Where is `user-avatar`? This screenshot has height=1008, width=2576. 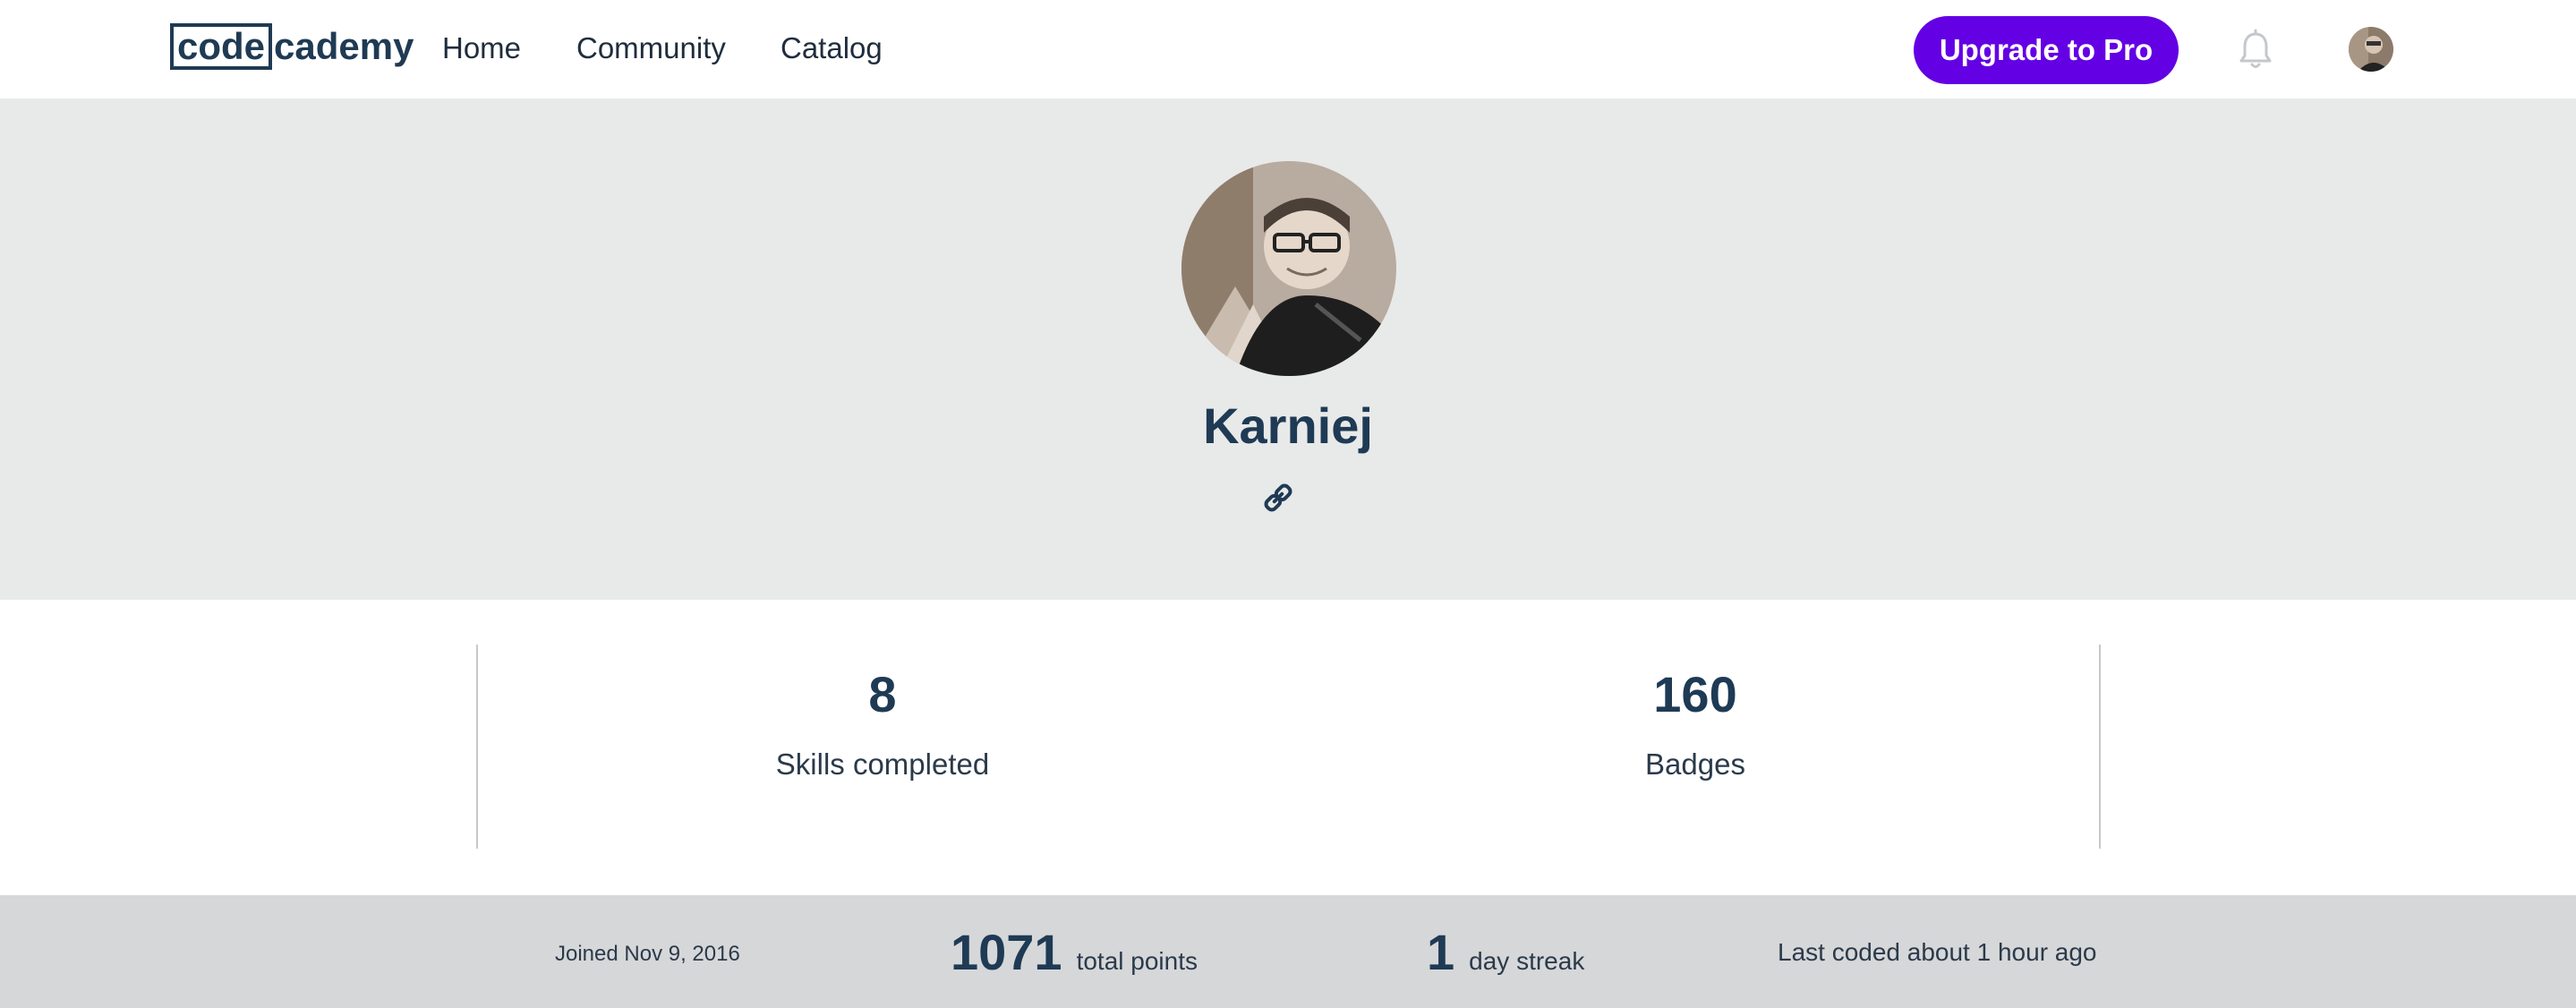 user-avatar is located at coordinates (2371, 49).